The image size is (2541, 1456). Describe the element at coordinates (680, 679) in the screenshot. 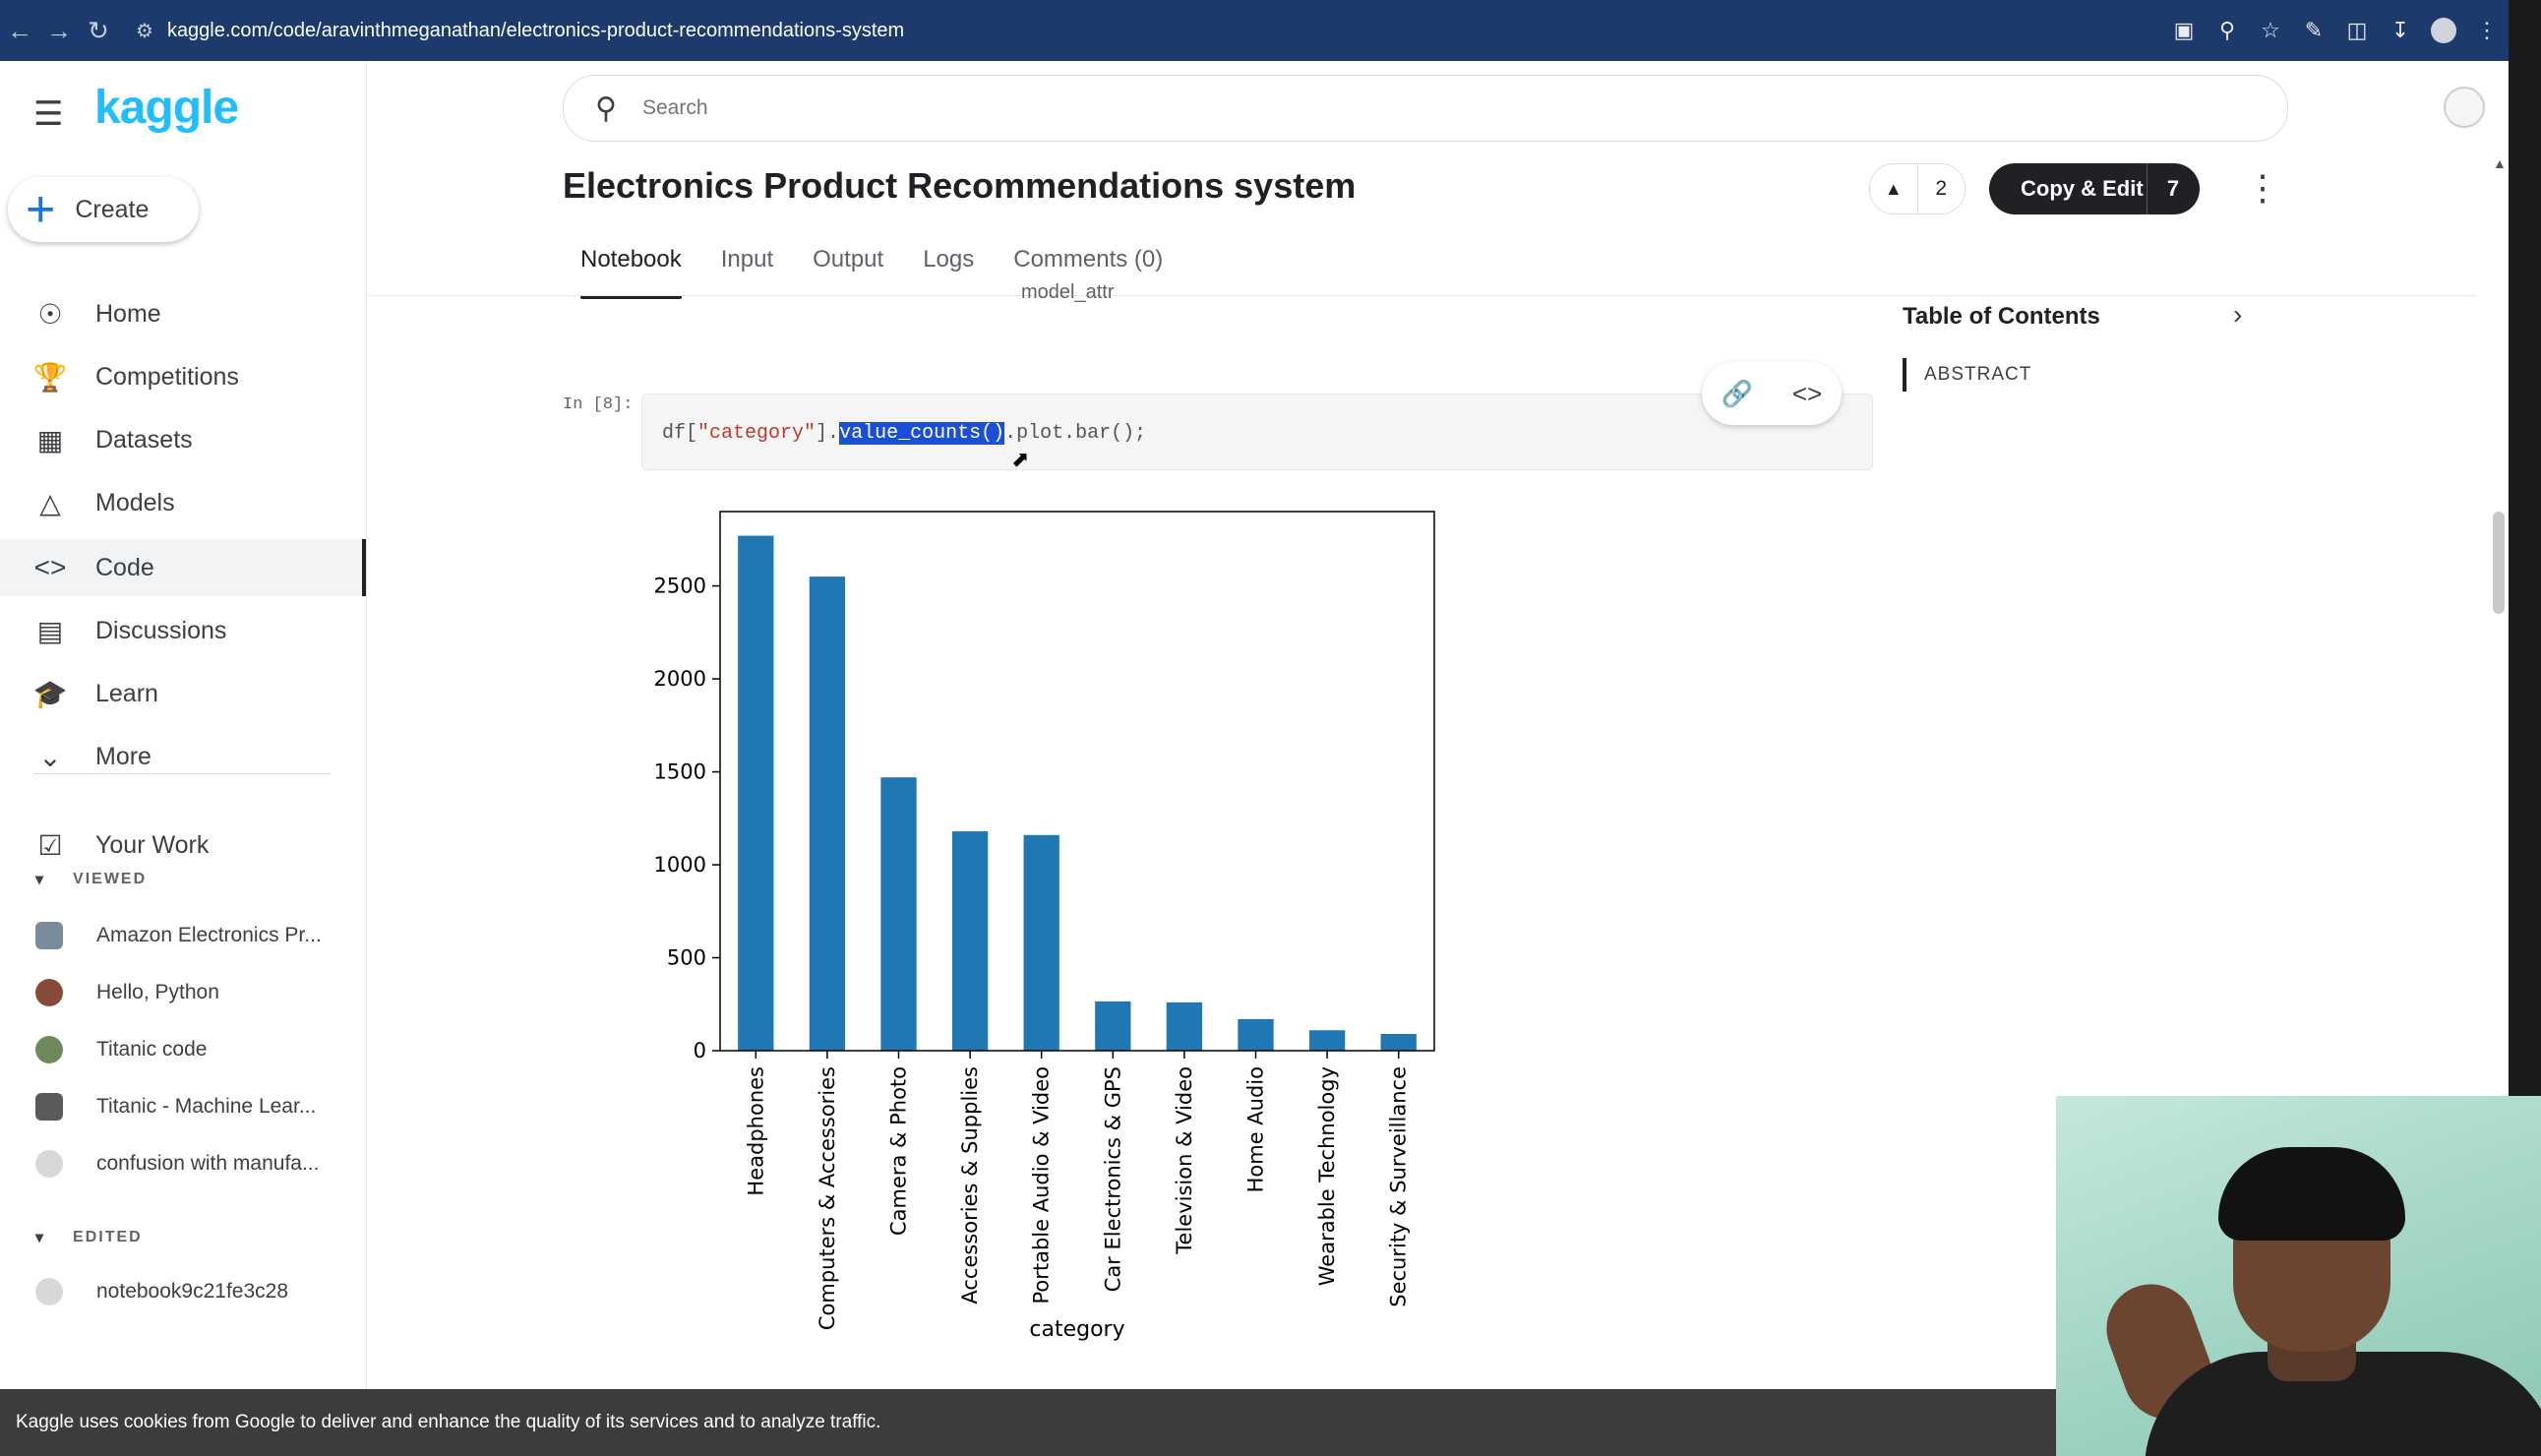

I see `y-tick-label: 2000` at that location.